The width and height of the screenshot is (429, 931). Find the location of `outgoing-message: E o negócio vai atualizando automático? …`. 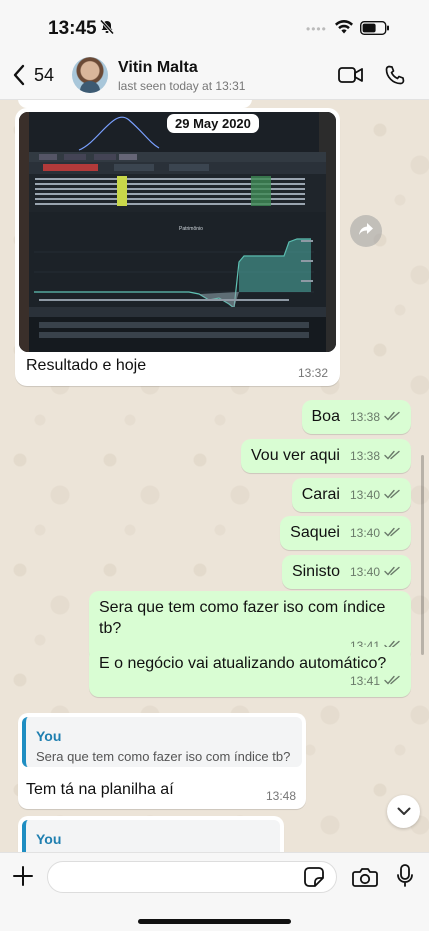

outgoing-message: E o negócio vai atualizando automático? … is located at coordinates (250, 672).